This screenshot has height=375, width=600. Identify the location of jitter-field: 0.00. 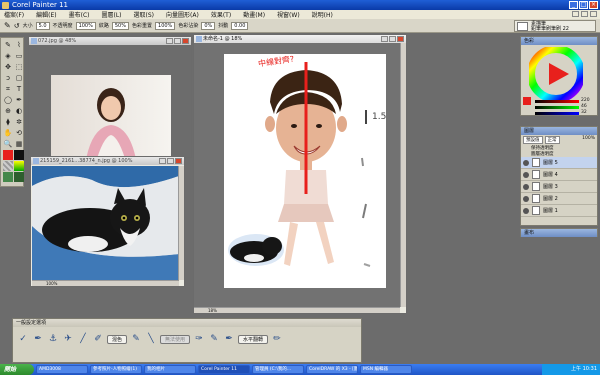
(240, 25).